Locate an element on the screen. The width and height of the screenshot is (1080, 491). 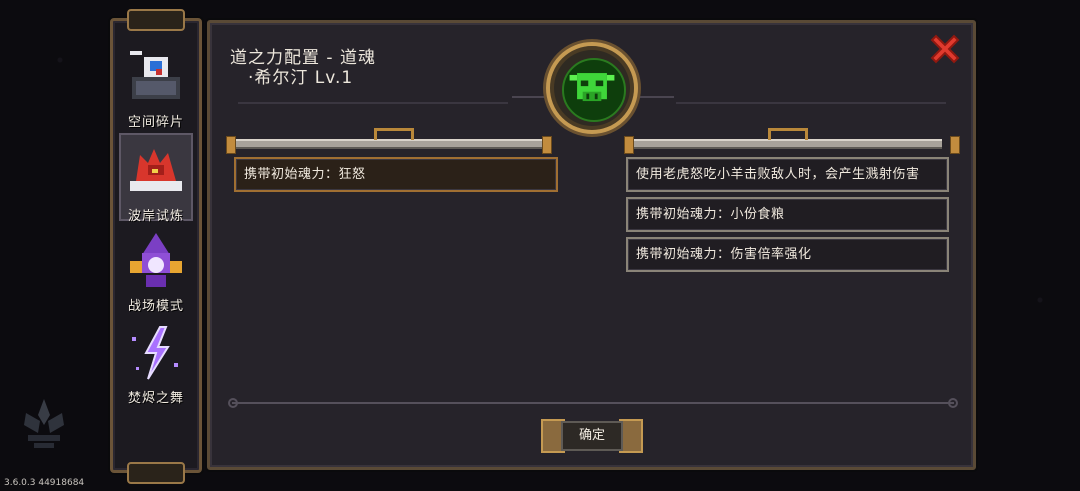
left-rail-handle is located at coordinates (394, 134).